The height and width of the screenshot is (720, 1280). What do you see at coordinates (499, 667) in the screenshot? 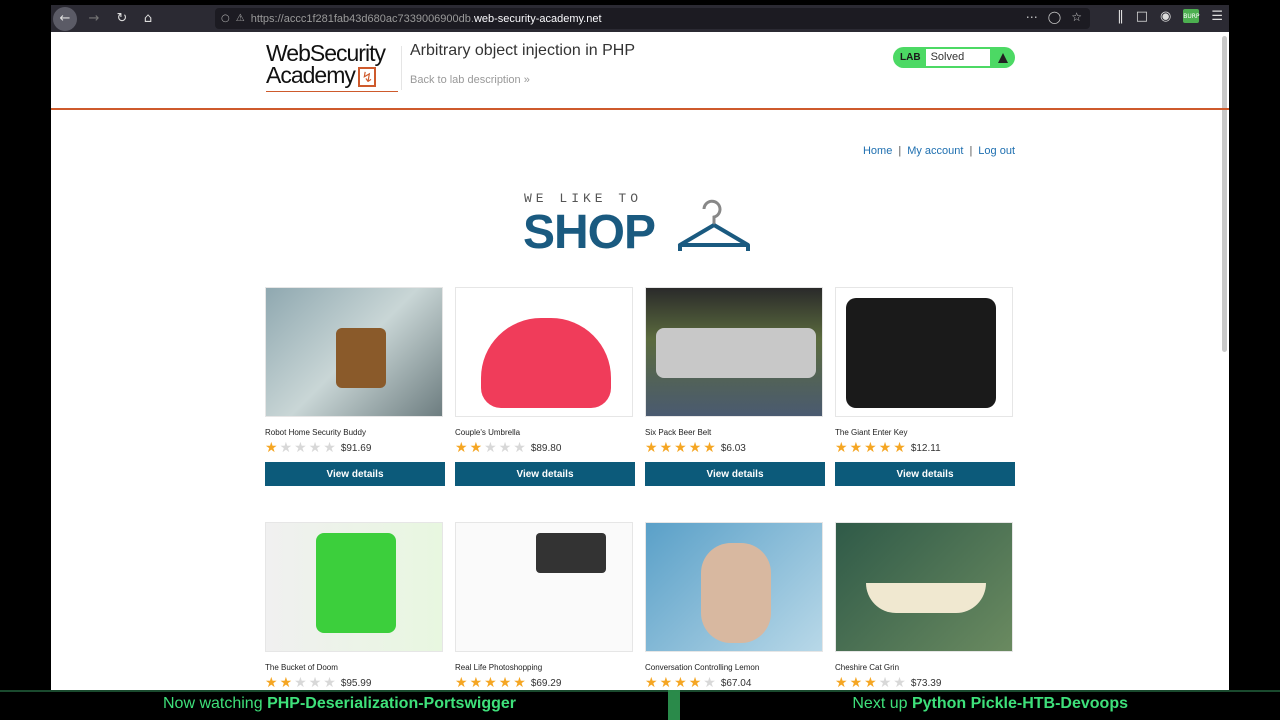
I see `product-name: Real Life Photoshopping` at bounding box center [499, 667].